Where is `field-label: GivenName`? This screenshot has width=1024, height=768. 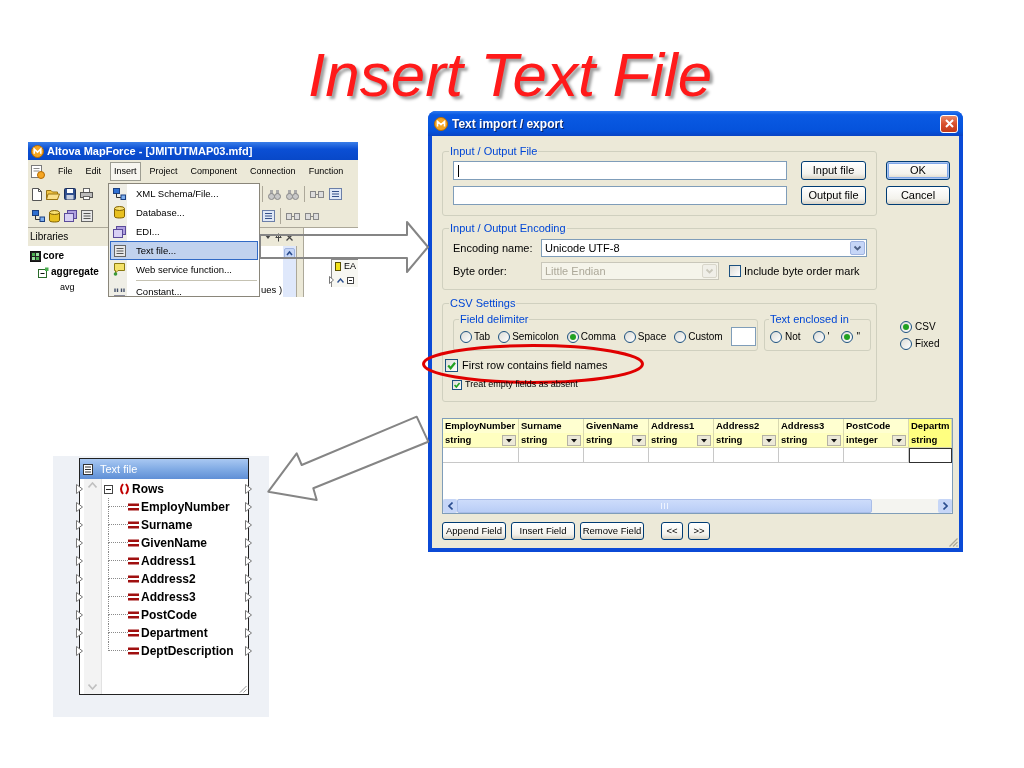 field-label: GivenName is located at coordinates (174, 543).